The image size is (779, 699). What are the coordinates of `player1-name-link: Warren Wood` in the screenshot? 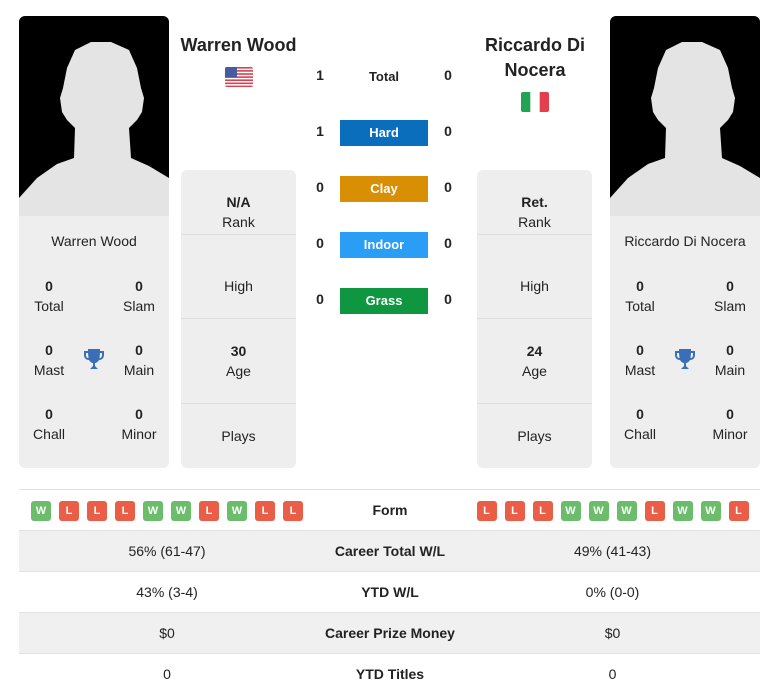 It's located at (238, 45).